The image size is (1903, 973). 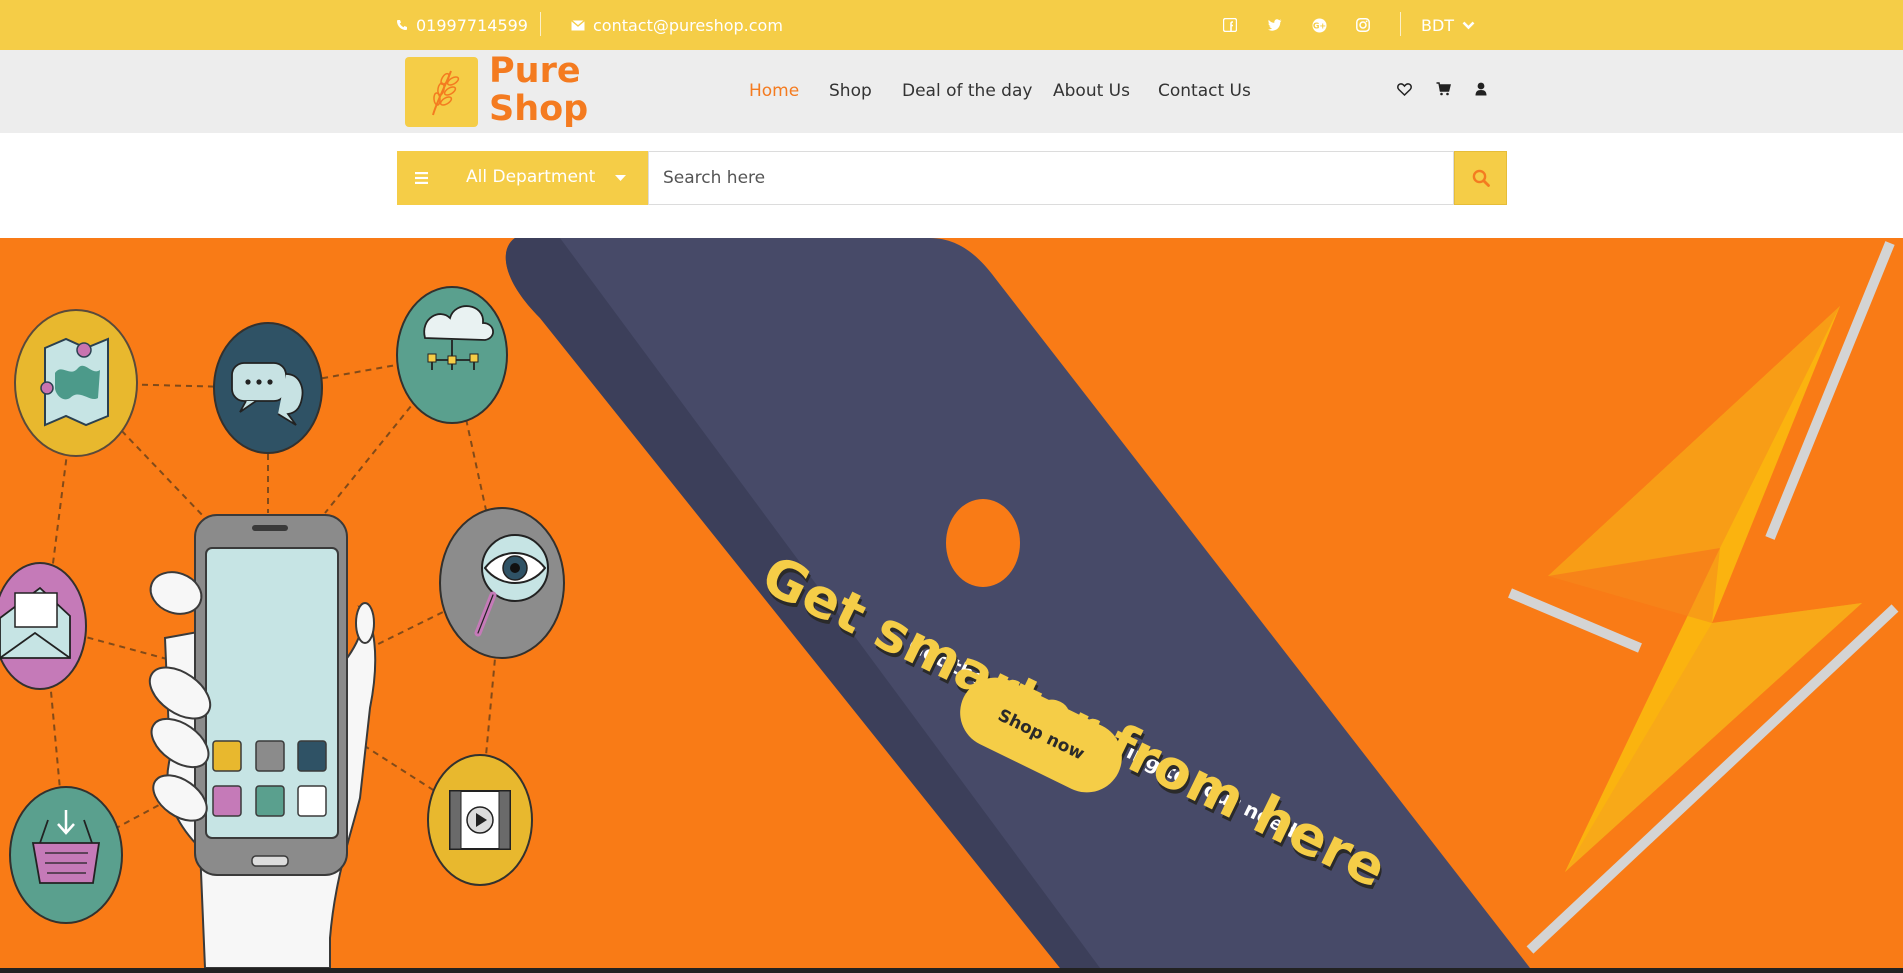 I want to click on department-dropdown: All Department, so click(x=522, y=178).